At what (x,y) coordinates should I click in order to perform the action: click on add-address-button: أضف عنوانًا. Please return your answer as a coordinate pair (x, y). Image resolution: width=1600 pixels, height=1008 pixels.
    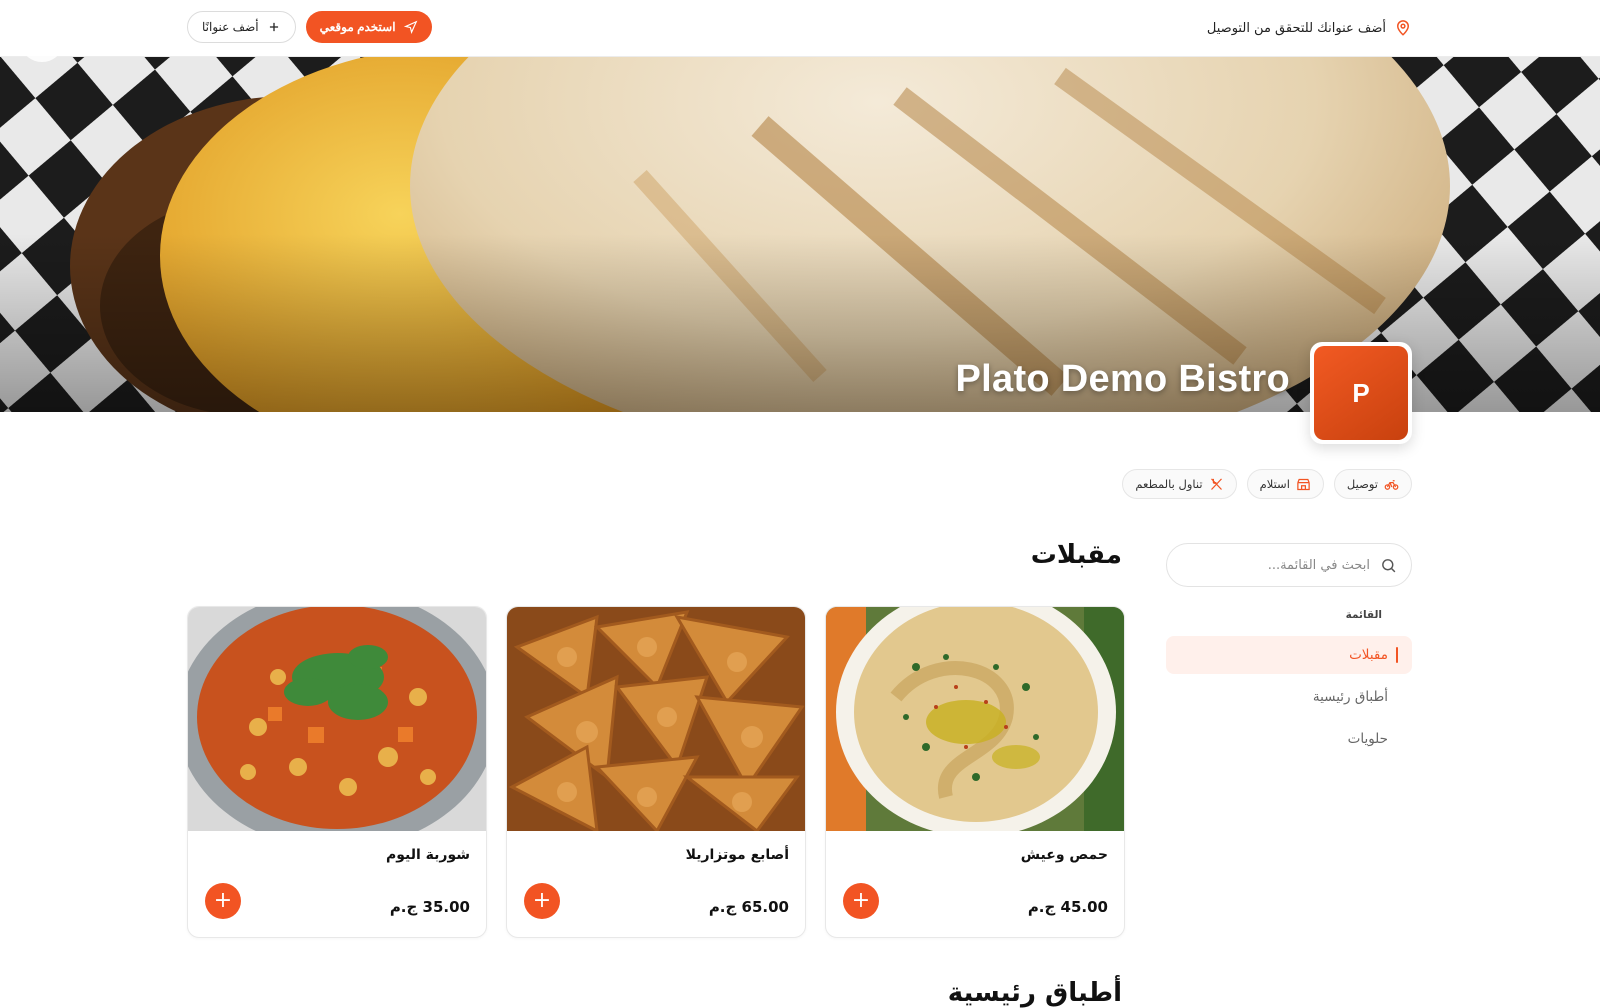
    Looking at the image, I should click on (241, 27).